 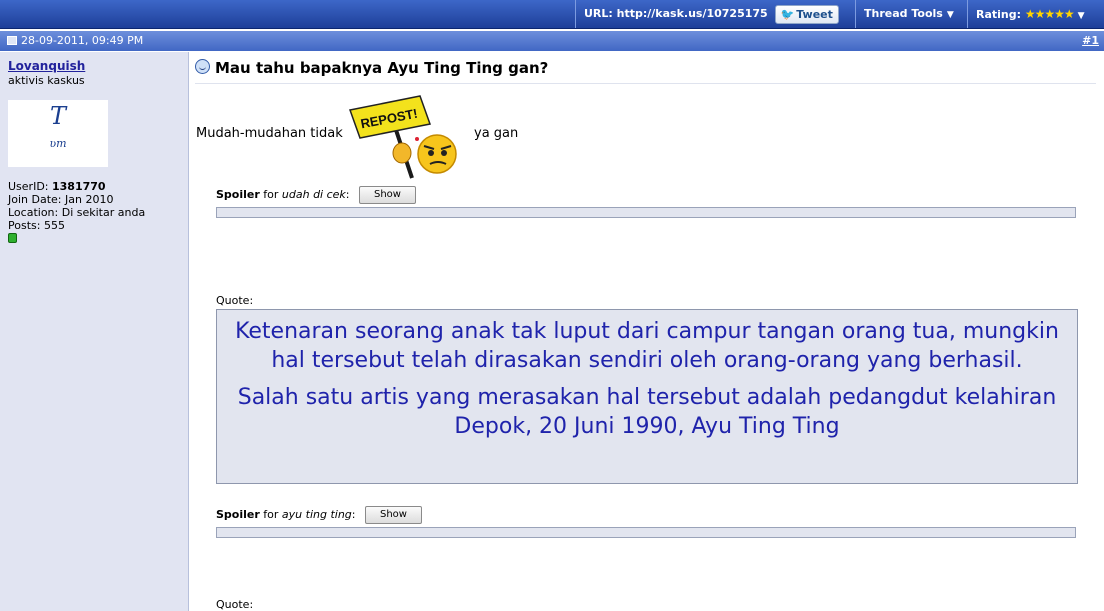 What do you see at coordinates (46, 66) in the screenshot?
I see `username-link: Lovanquish` at bounding box center [46, 66].